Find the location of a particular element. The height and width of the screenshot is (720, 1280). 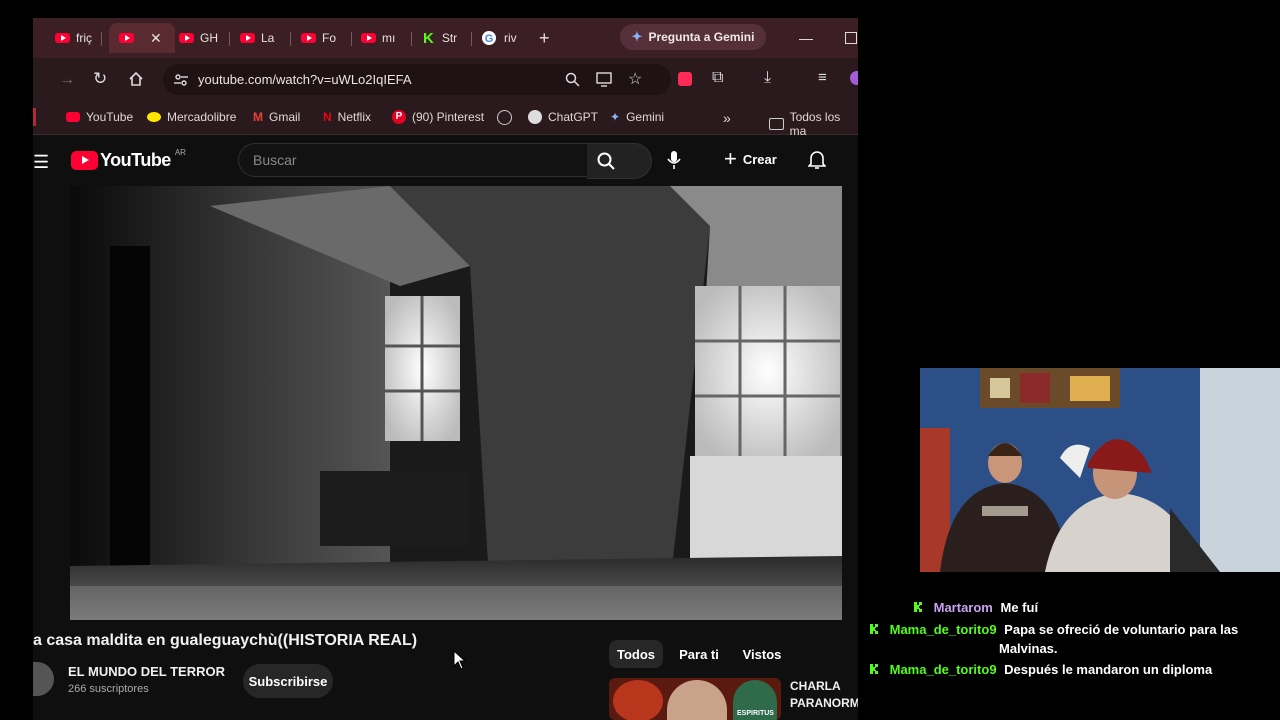

bookmark-folder: Todos los ma is located at coordinates (813, 124).